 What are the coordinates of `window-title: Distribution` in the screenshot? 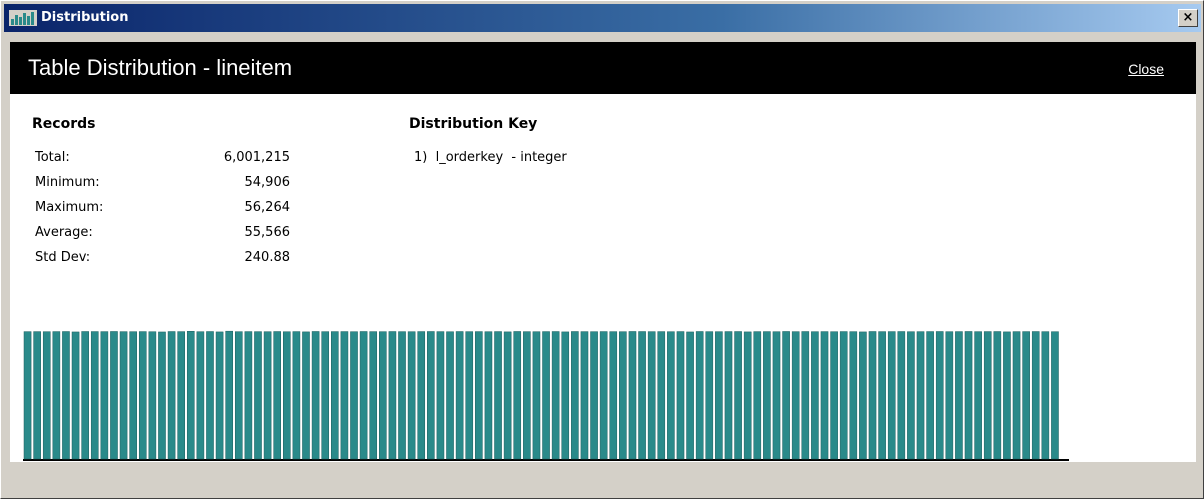 It's located at (85, 17).